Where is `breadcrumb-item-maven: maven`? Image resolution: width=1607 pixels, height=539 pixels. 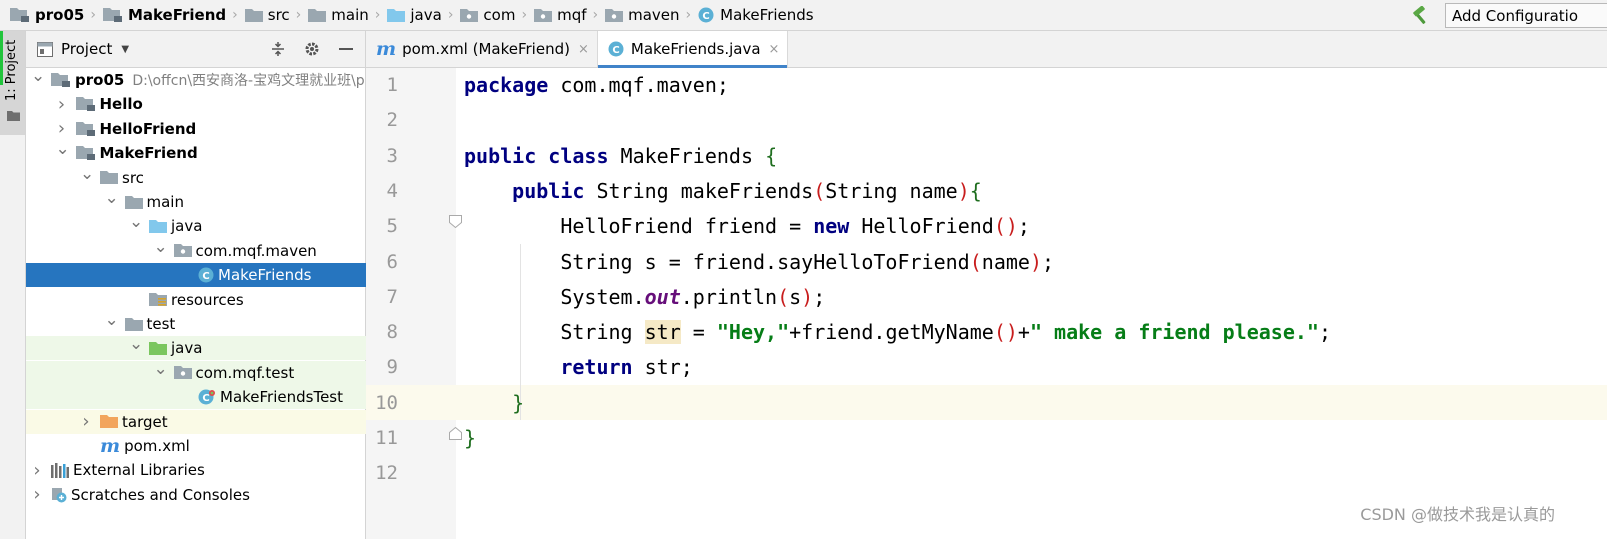
breadcrumb-item-maven: maven is located at coordinates (642, 15).